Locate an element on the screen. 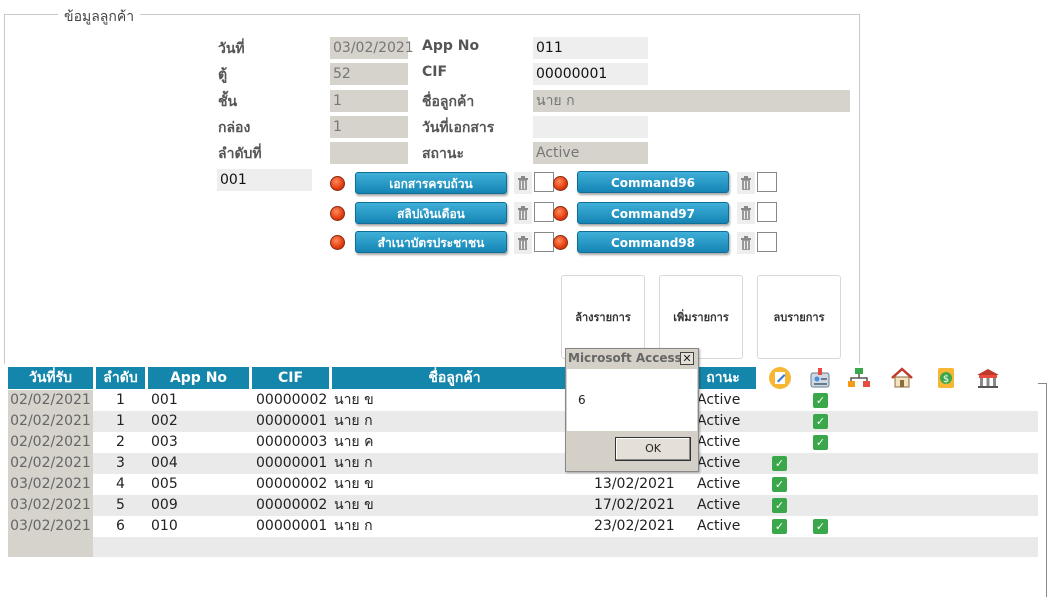 The height and width of the screenshot is (597, 1050). groupbox-title: ข้อมูลลูกค้า is located at coordinates (99, 17).